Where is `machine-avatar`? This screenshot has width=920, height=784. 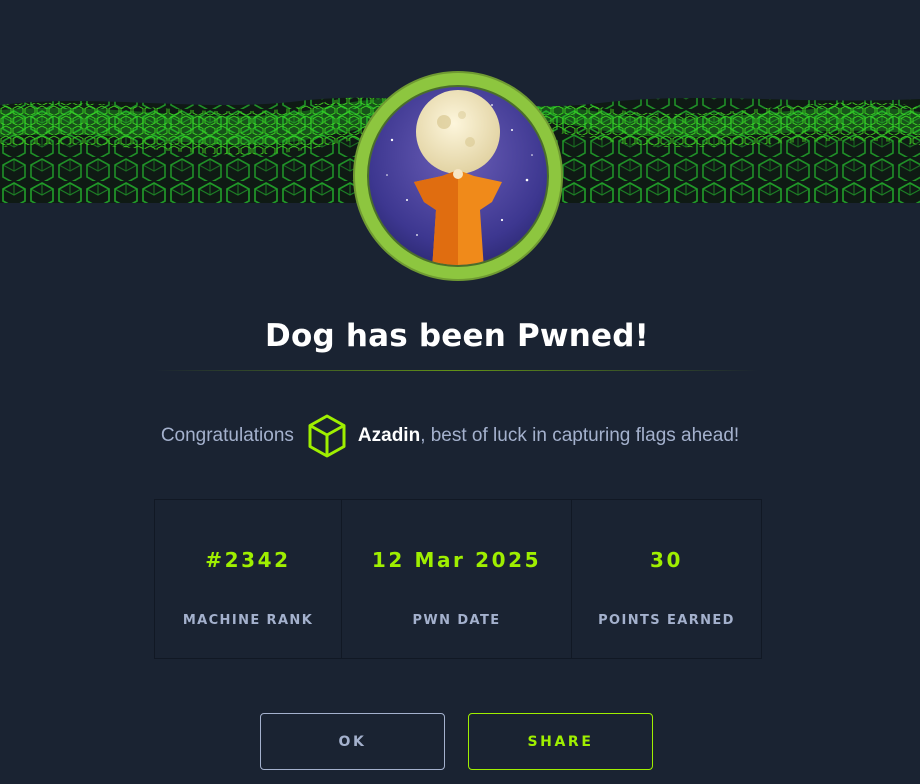
machine-avatar is located at coordinates (458, 176).